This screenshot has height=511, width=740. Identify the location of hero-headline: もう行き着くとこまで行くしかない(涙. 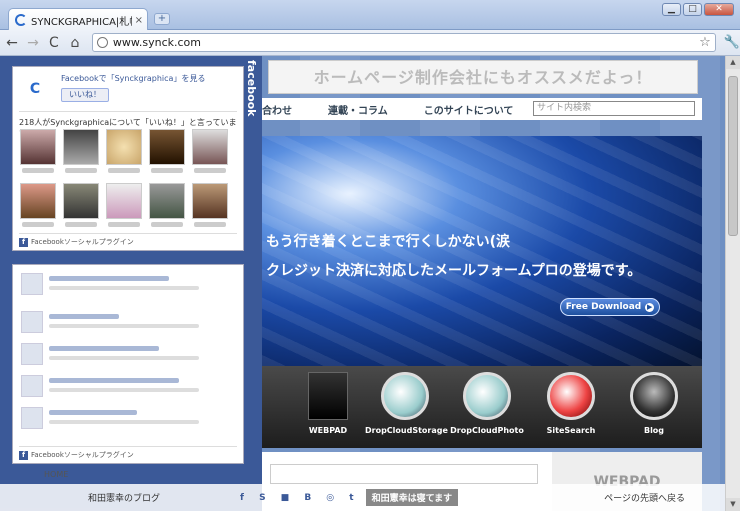
(388, 242).